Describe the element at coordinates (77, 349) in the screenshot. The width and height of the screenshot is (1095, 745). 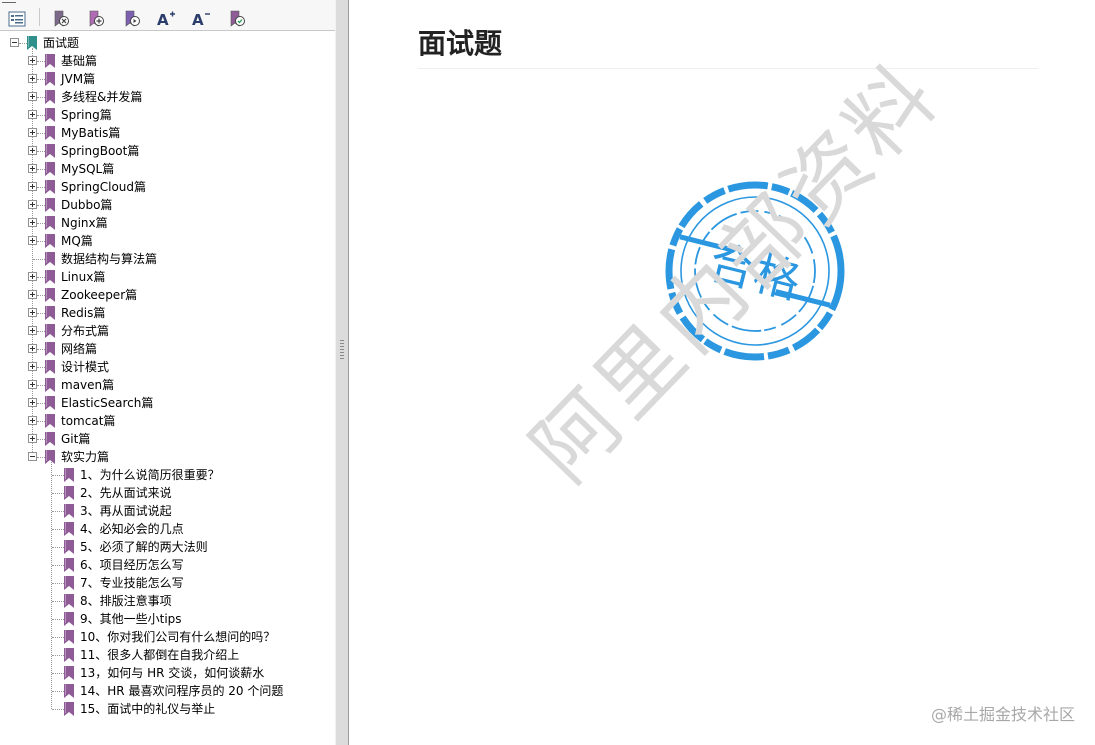
I see `tree-item: 网络篇` at that location.